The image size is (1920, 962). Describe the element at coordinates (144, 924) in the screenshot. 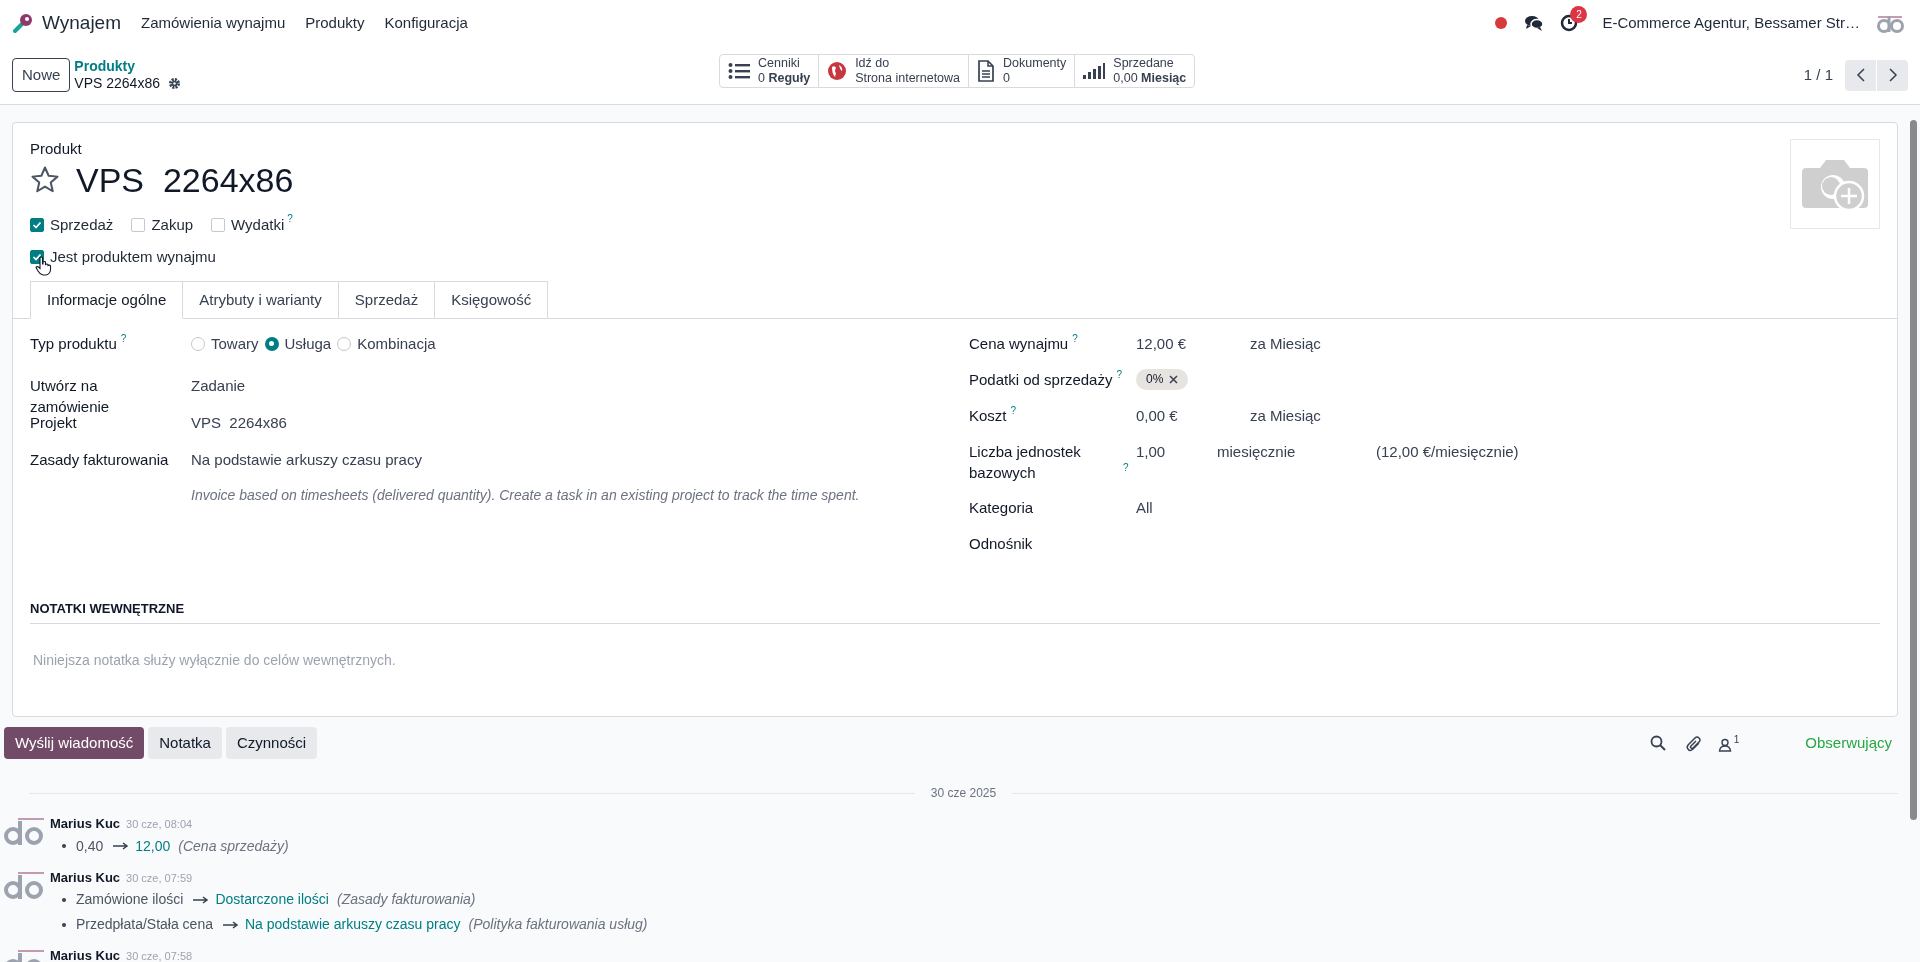

I see `old-value: Przedpłata/Stała cena` at that location.